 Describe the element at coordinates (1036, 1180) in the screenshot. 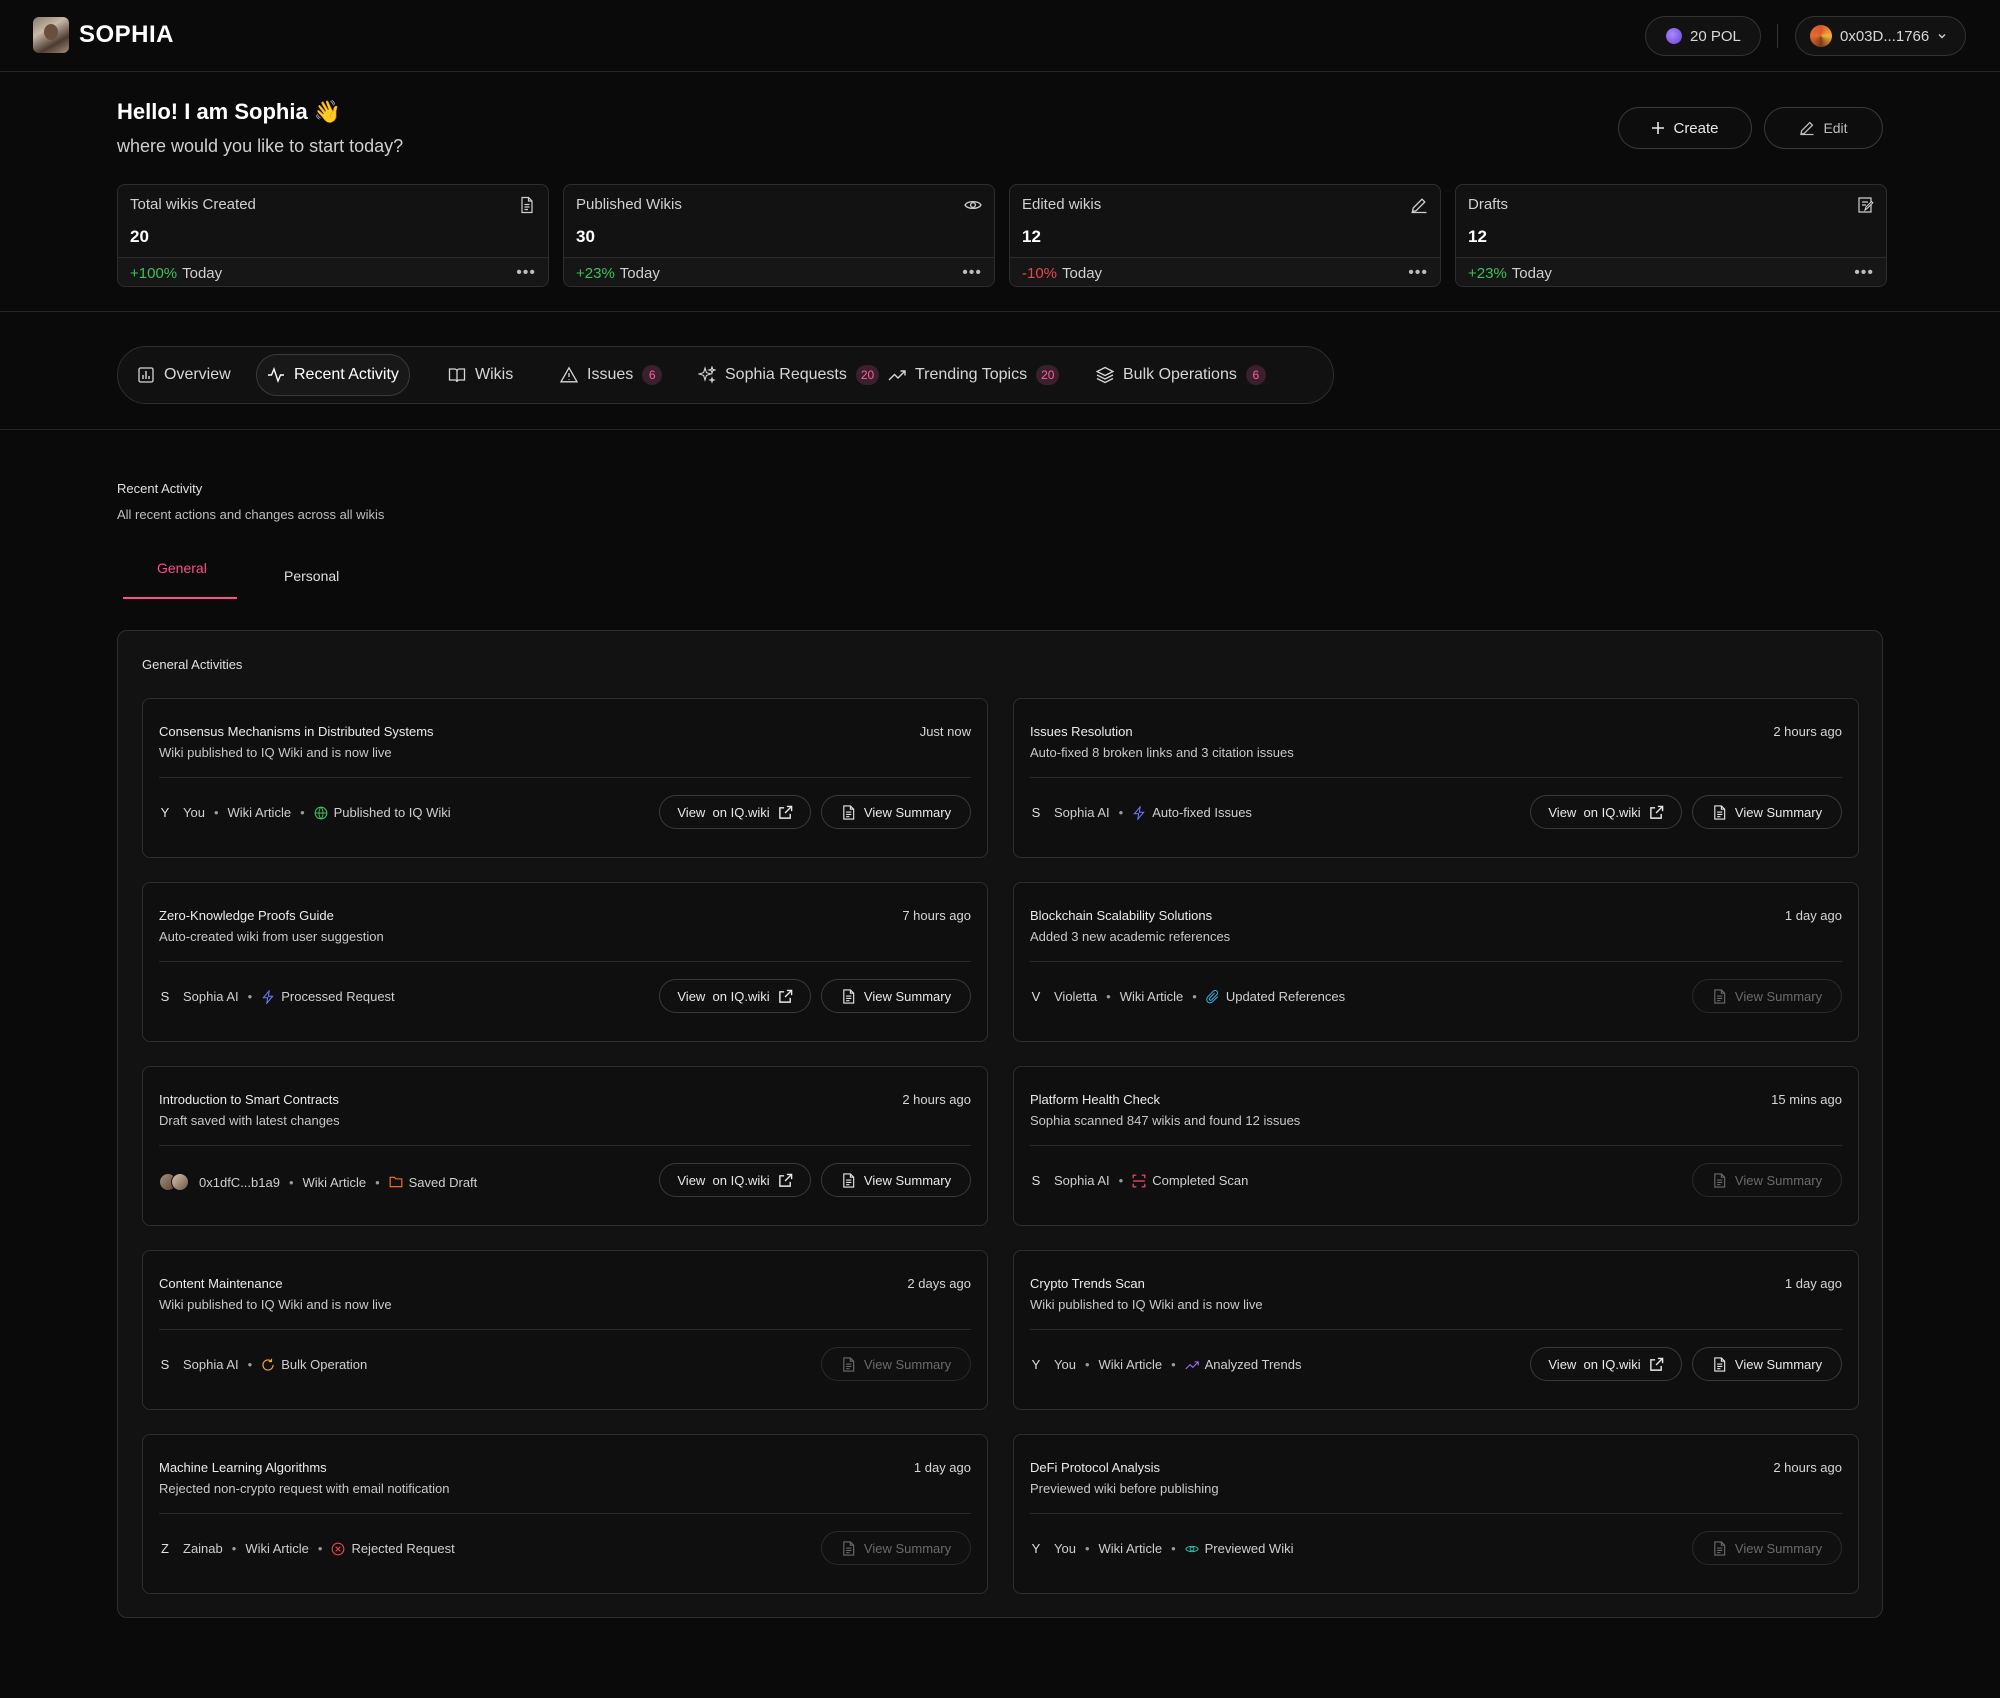

I see `actor-initial: S` at that location.